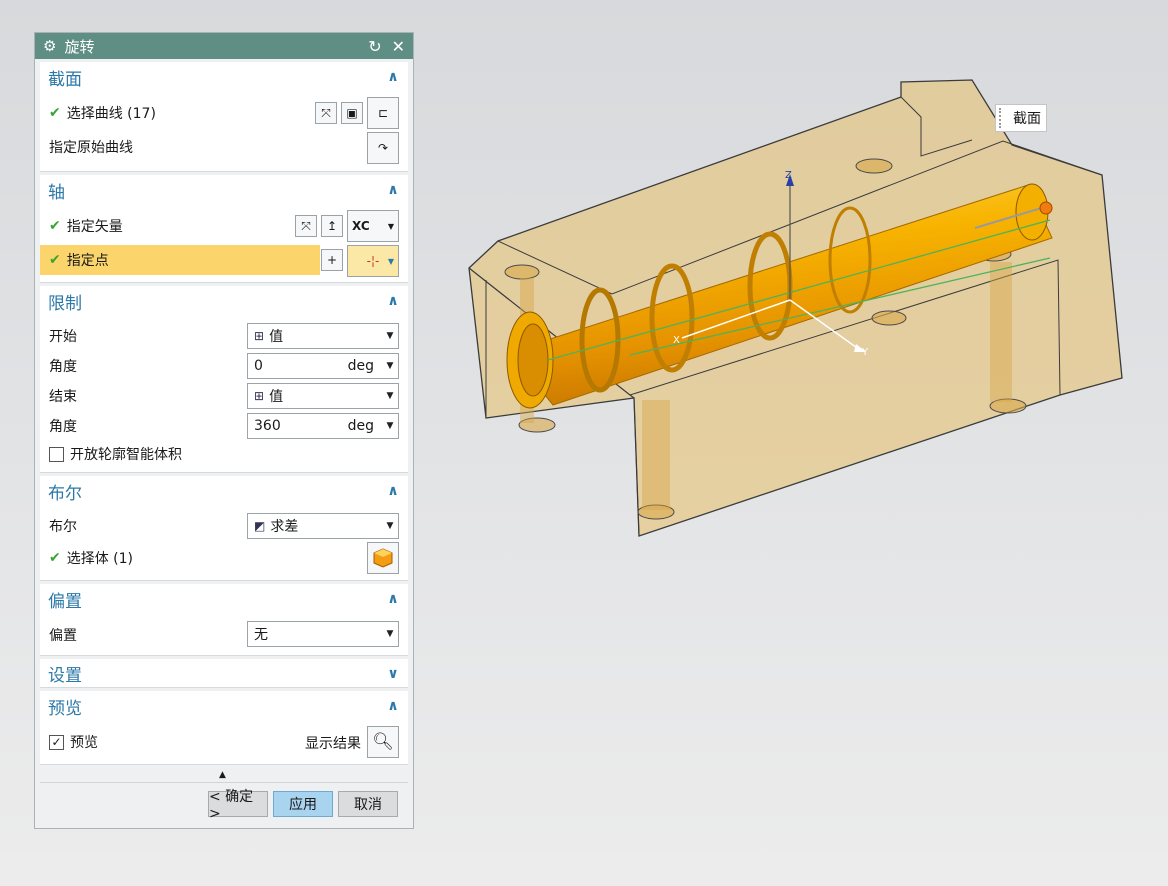  What do you see at coordinates (352, 113) in the screenshot?
I see `sketch-section-icon: ▣` at bounding box center [352, 113].